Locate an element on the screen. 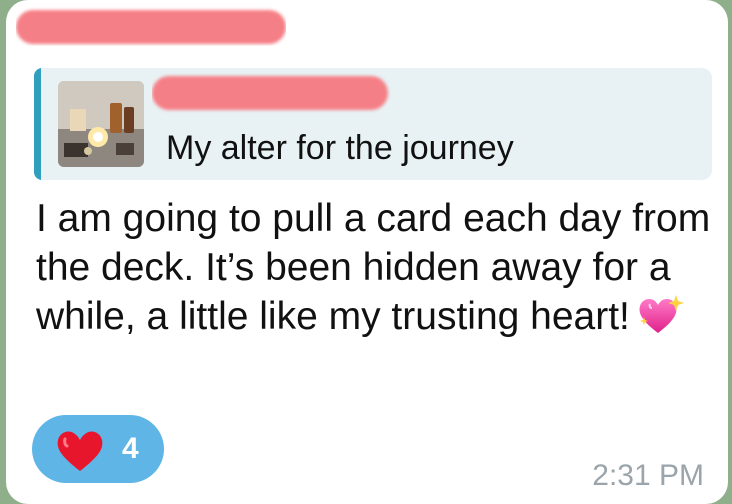  reply-text: My alter for the journey is located at coordinates (340, 148).